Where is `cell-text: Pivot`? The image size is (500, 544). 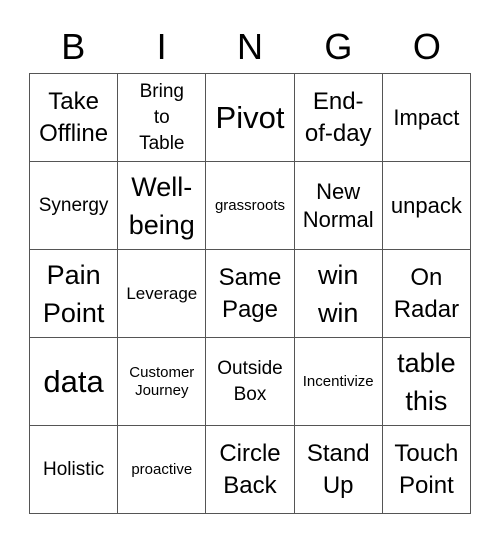 cell-text: Pivot is located at coordinates (250, 117).